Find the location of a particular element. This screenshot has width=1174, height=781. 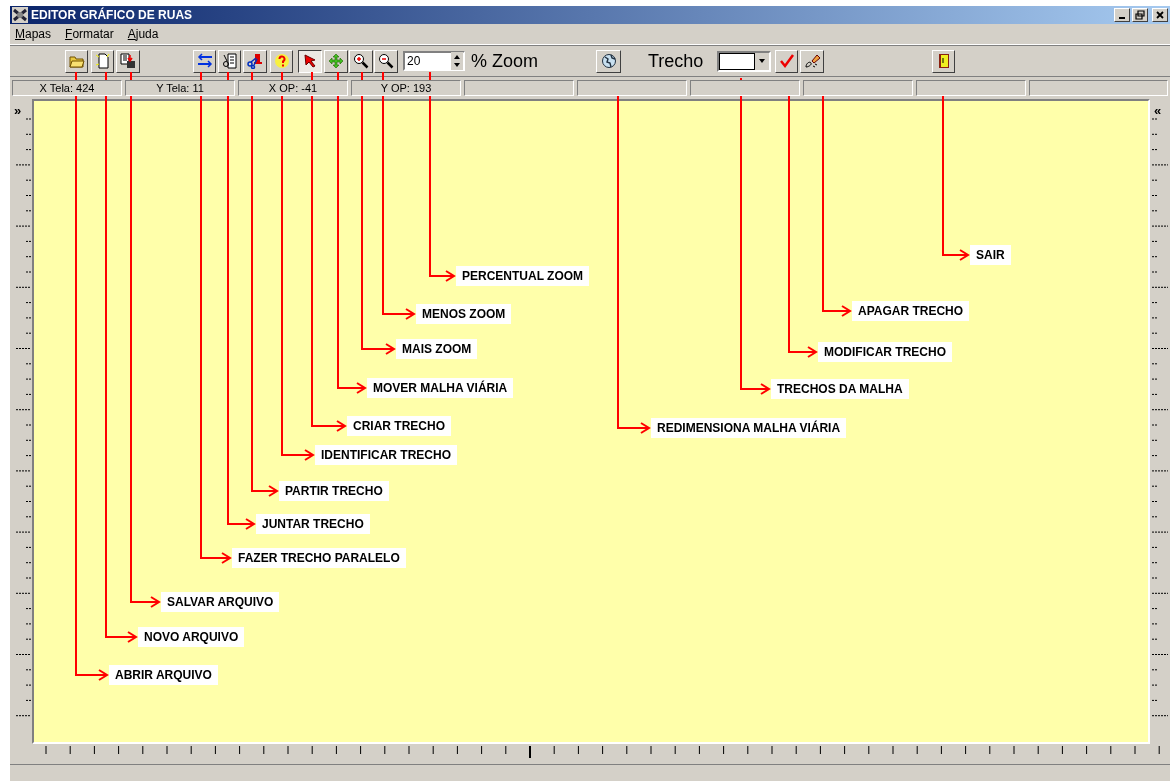

callout-label: IDENTIFICAR TRECHO is located at coordinates (386, 455).